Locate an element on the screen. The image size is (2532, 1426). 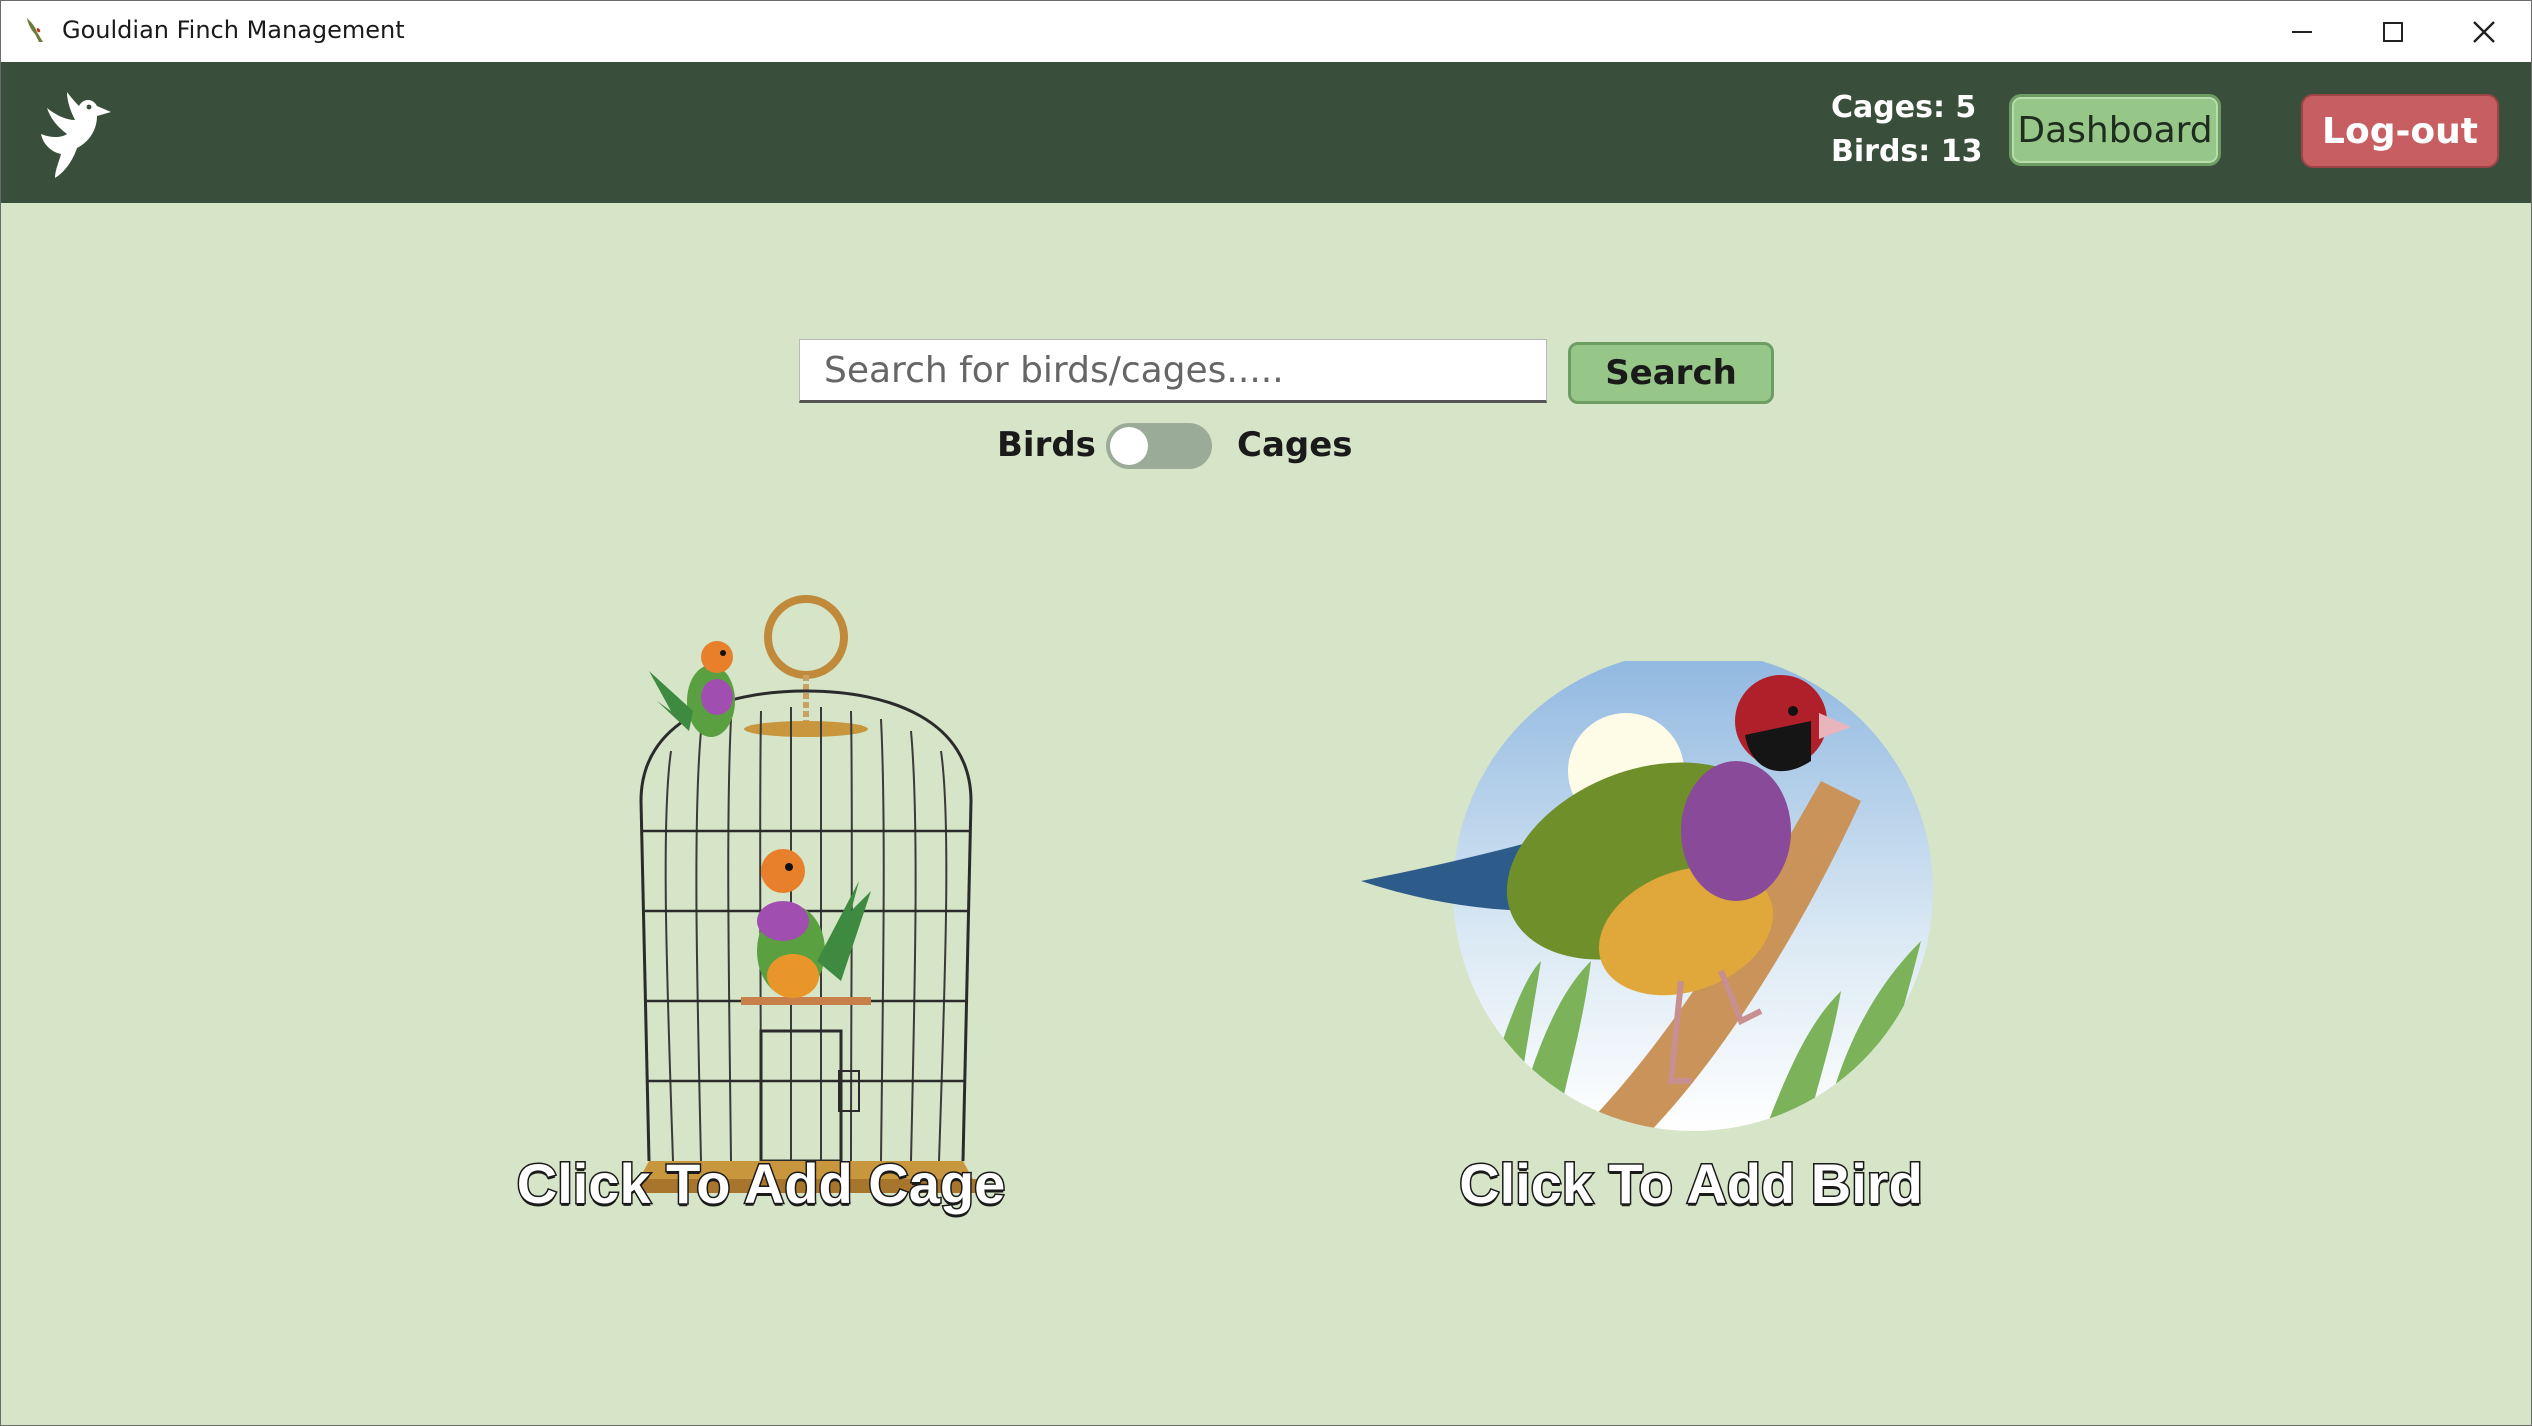
stats-summary: Cages: 5 Birds: 13 is located at coordinates (1906, 130).